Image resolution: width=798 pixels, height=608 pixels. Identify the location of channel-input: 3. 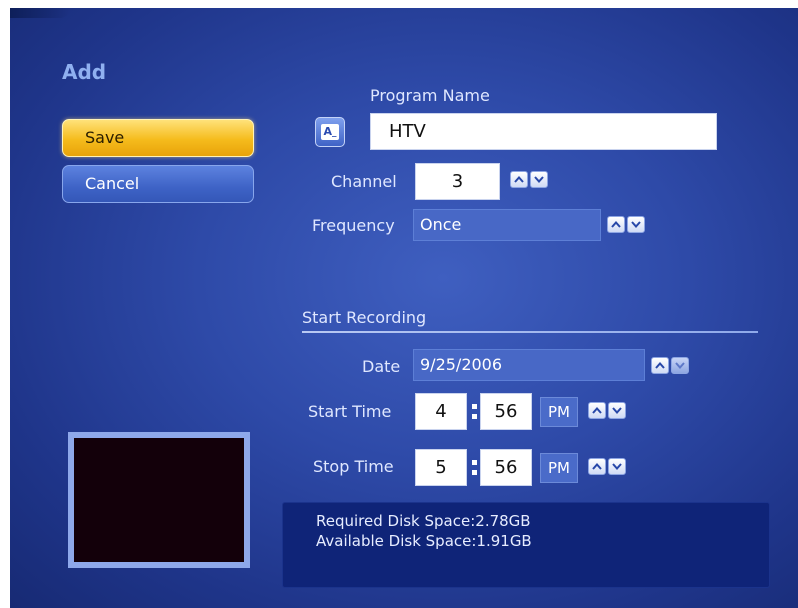
(457, 181).